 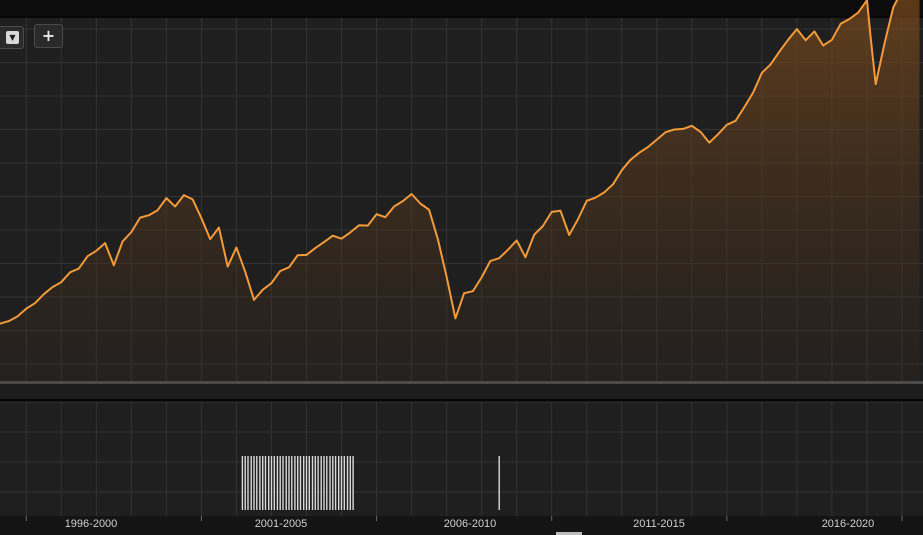 I want to click on add-series-button: +, so click(x=48, y=36).